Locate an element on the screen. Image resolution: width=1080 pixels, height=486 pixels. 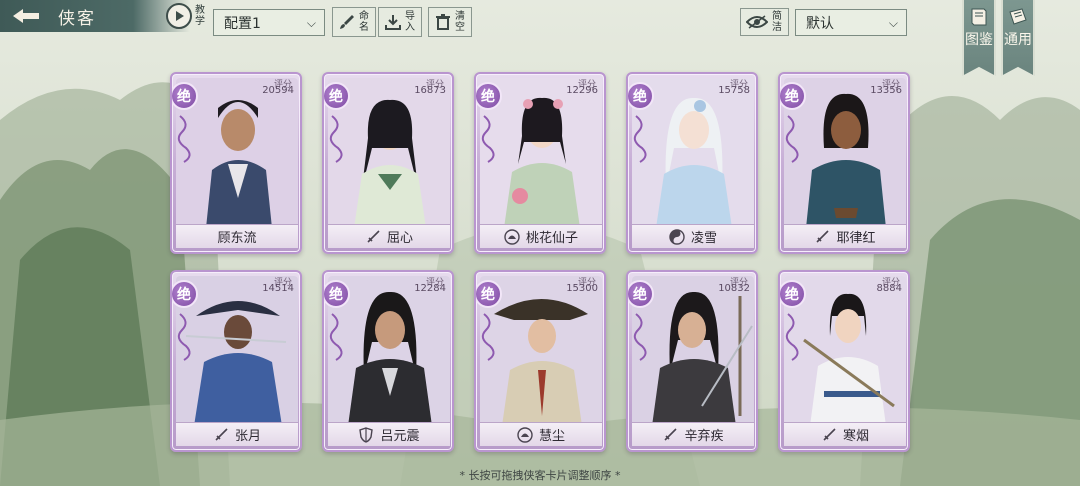
tutorial-button: 教学 is located at coordinates (186, 16).